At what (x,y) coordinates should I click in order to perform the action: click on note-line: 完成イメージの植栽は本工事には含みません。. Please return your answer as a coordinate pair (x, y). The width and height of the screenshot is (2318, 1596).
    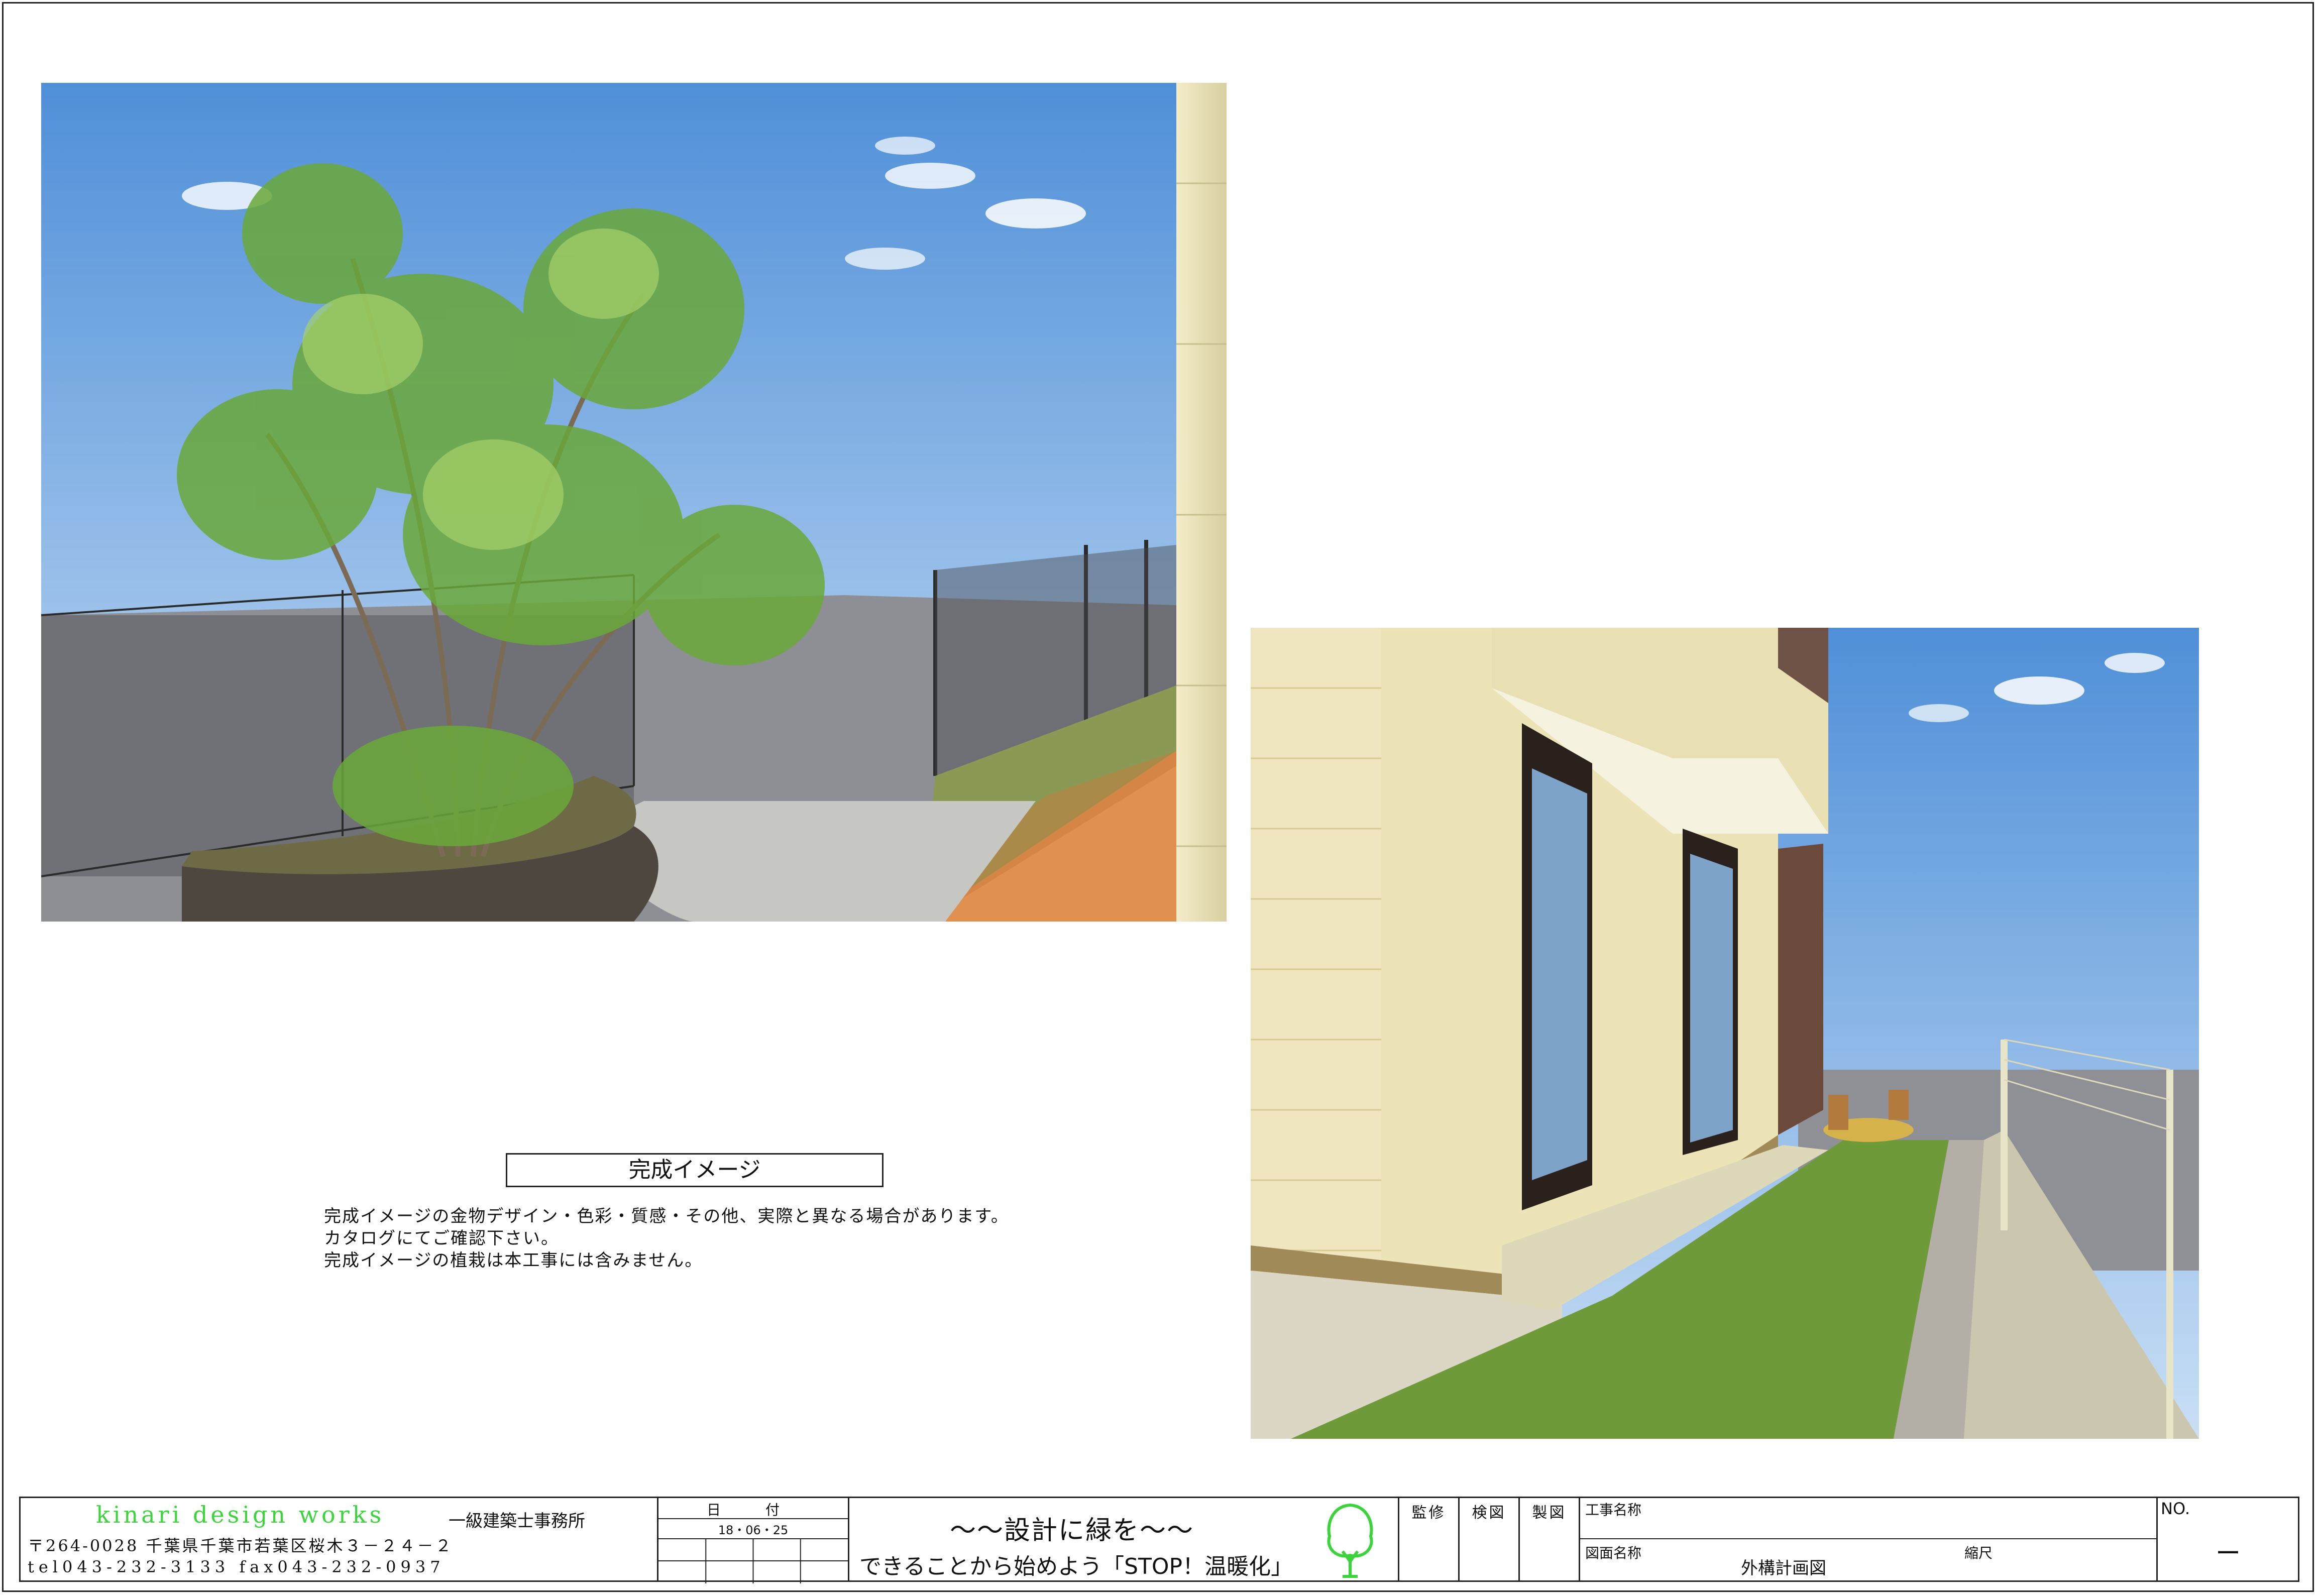
    Looking at the image, I should click on (513, 1260).